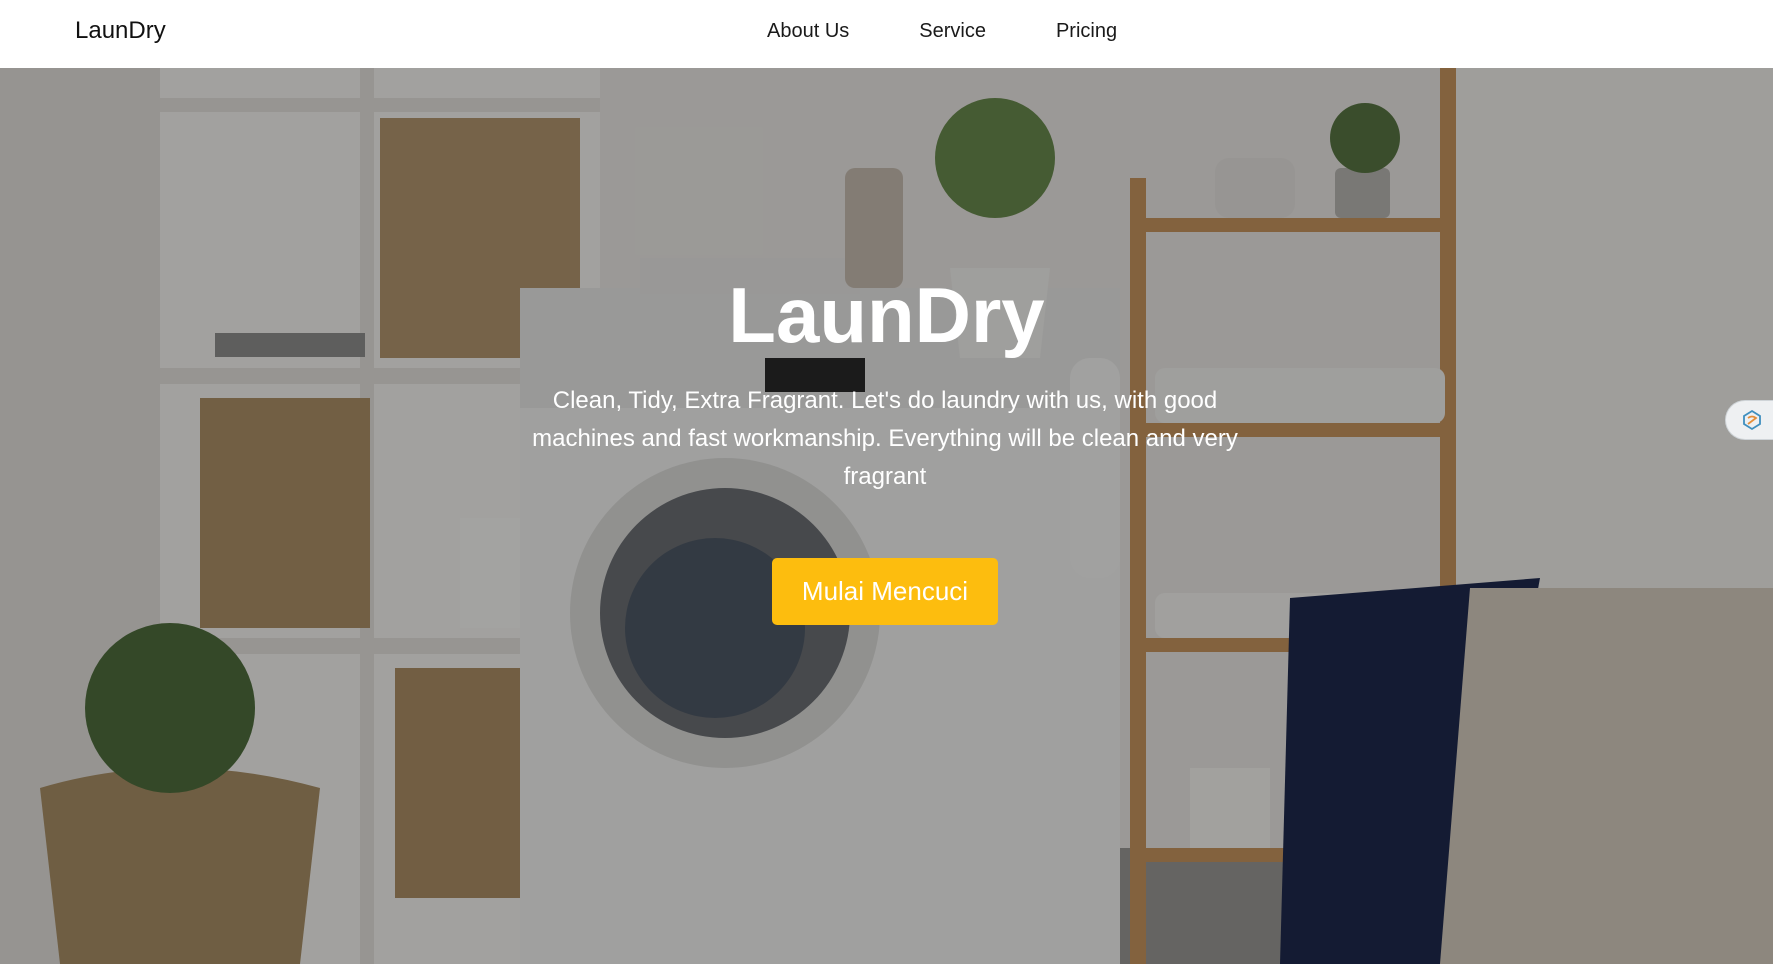 This screenshot has width=1773, height=964. Describe the element at coordinates (886, 315) in the screenshot. I see `hero-title: LaunDry` at that location.